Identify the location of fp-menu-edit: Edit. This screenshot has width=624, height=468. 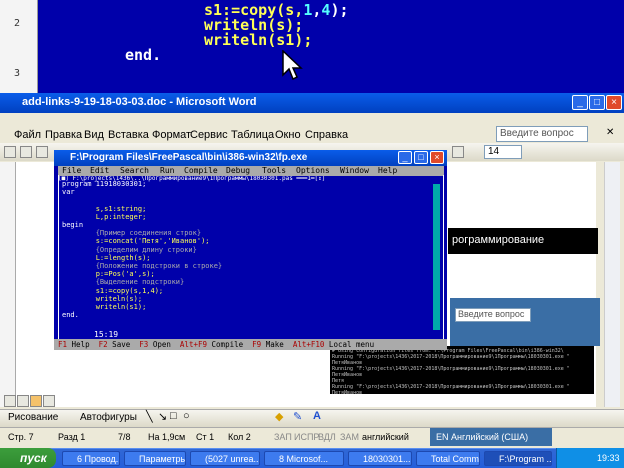
(99, 170).